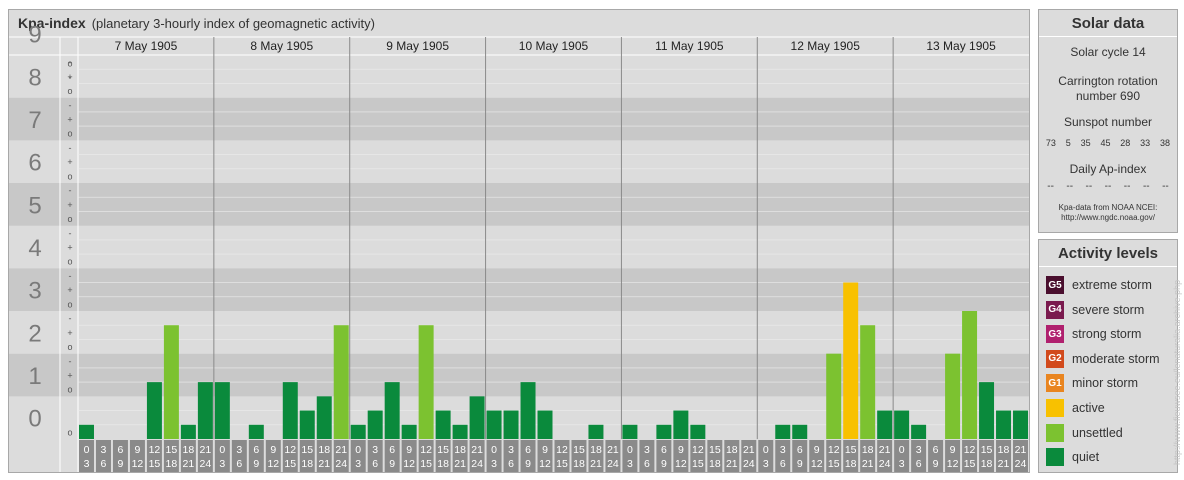 The width and height of the screenshot is (1184, 480). Describe the element at coordinates (1055, 408) in the screenshot. I see `activity-level-swatch` at that location.